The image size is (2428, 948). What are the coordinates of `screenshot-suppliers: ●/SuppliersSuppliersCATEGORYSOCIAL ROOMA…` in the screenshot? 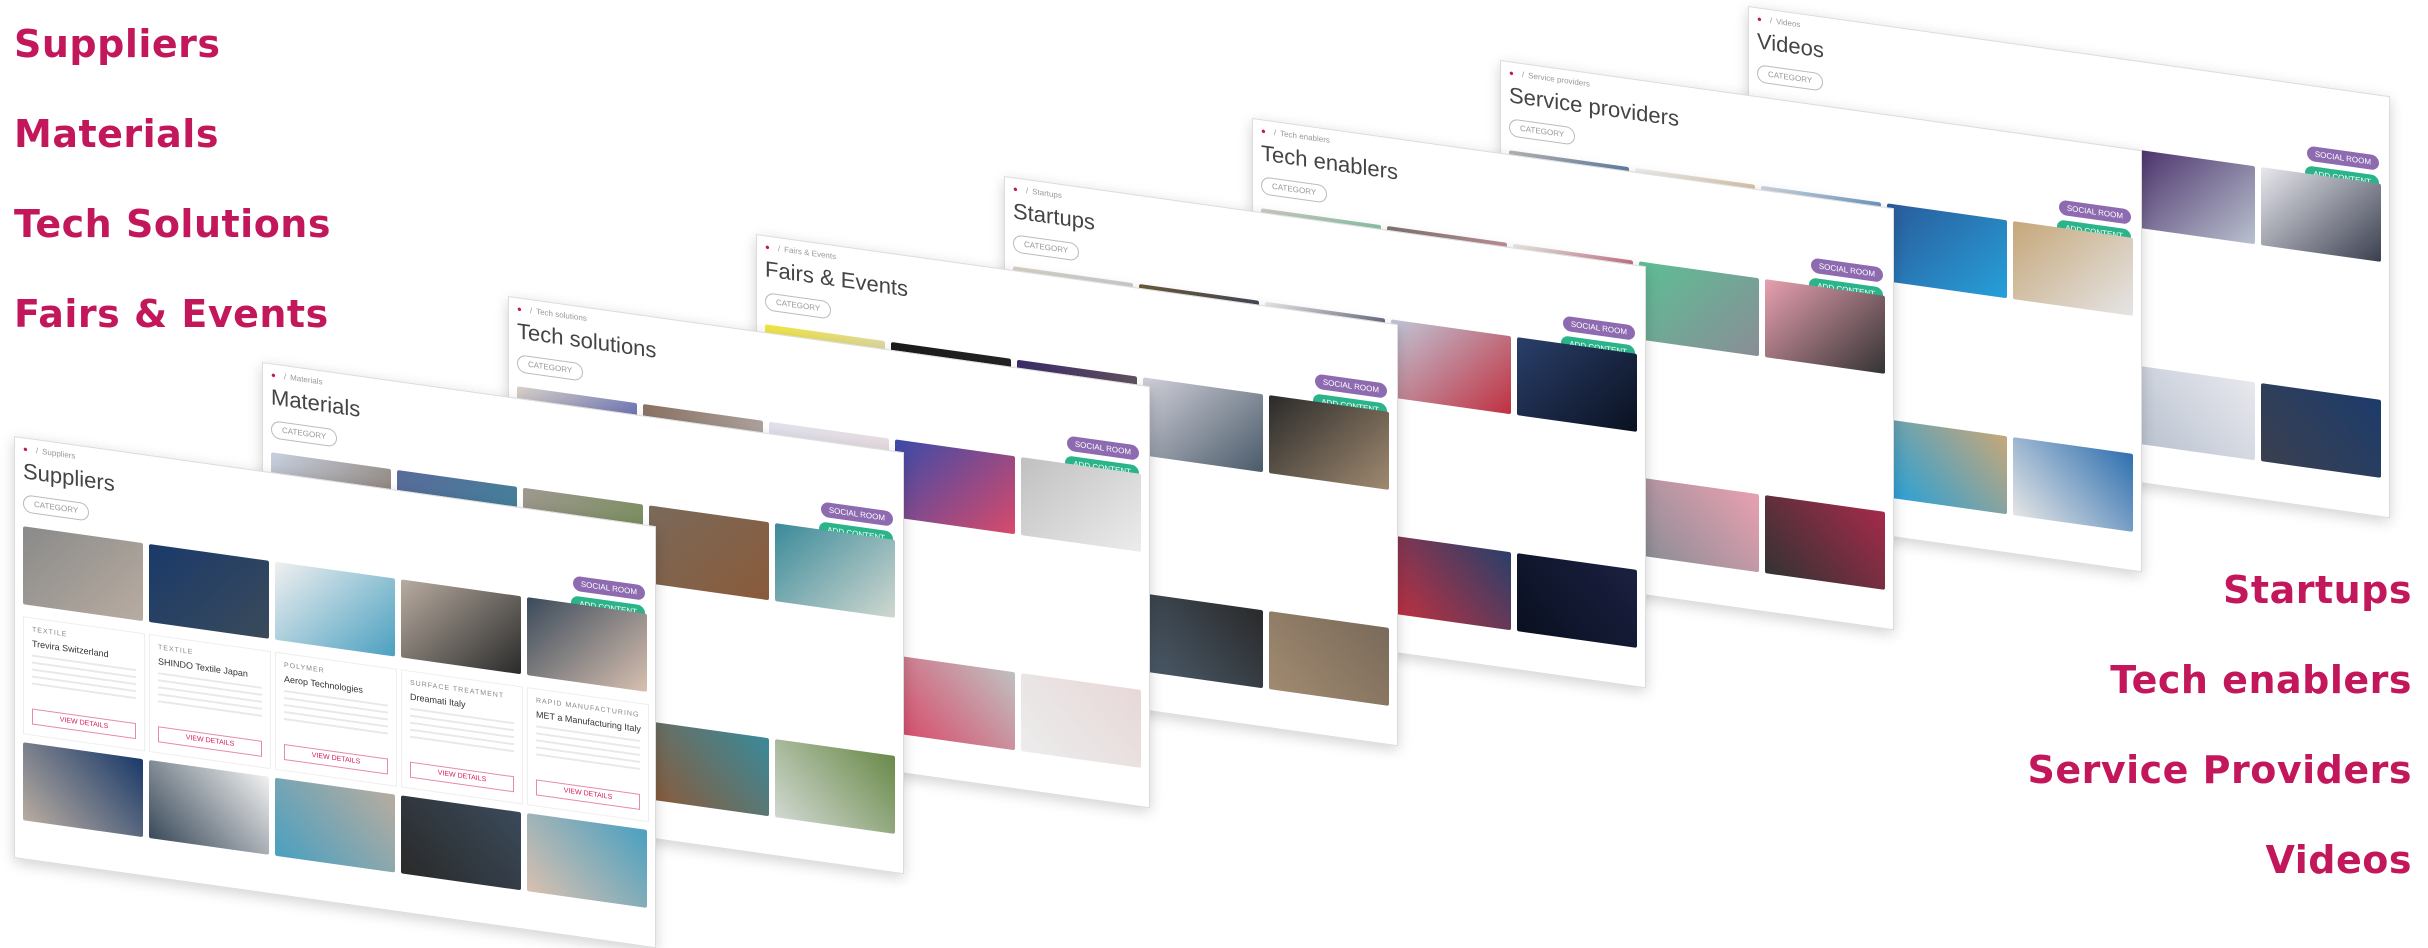 It's located at (335, 692).